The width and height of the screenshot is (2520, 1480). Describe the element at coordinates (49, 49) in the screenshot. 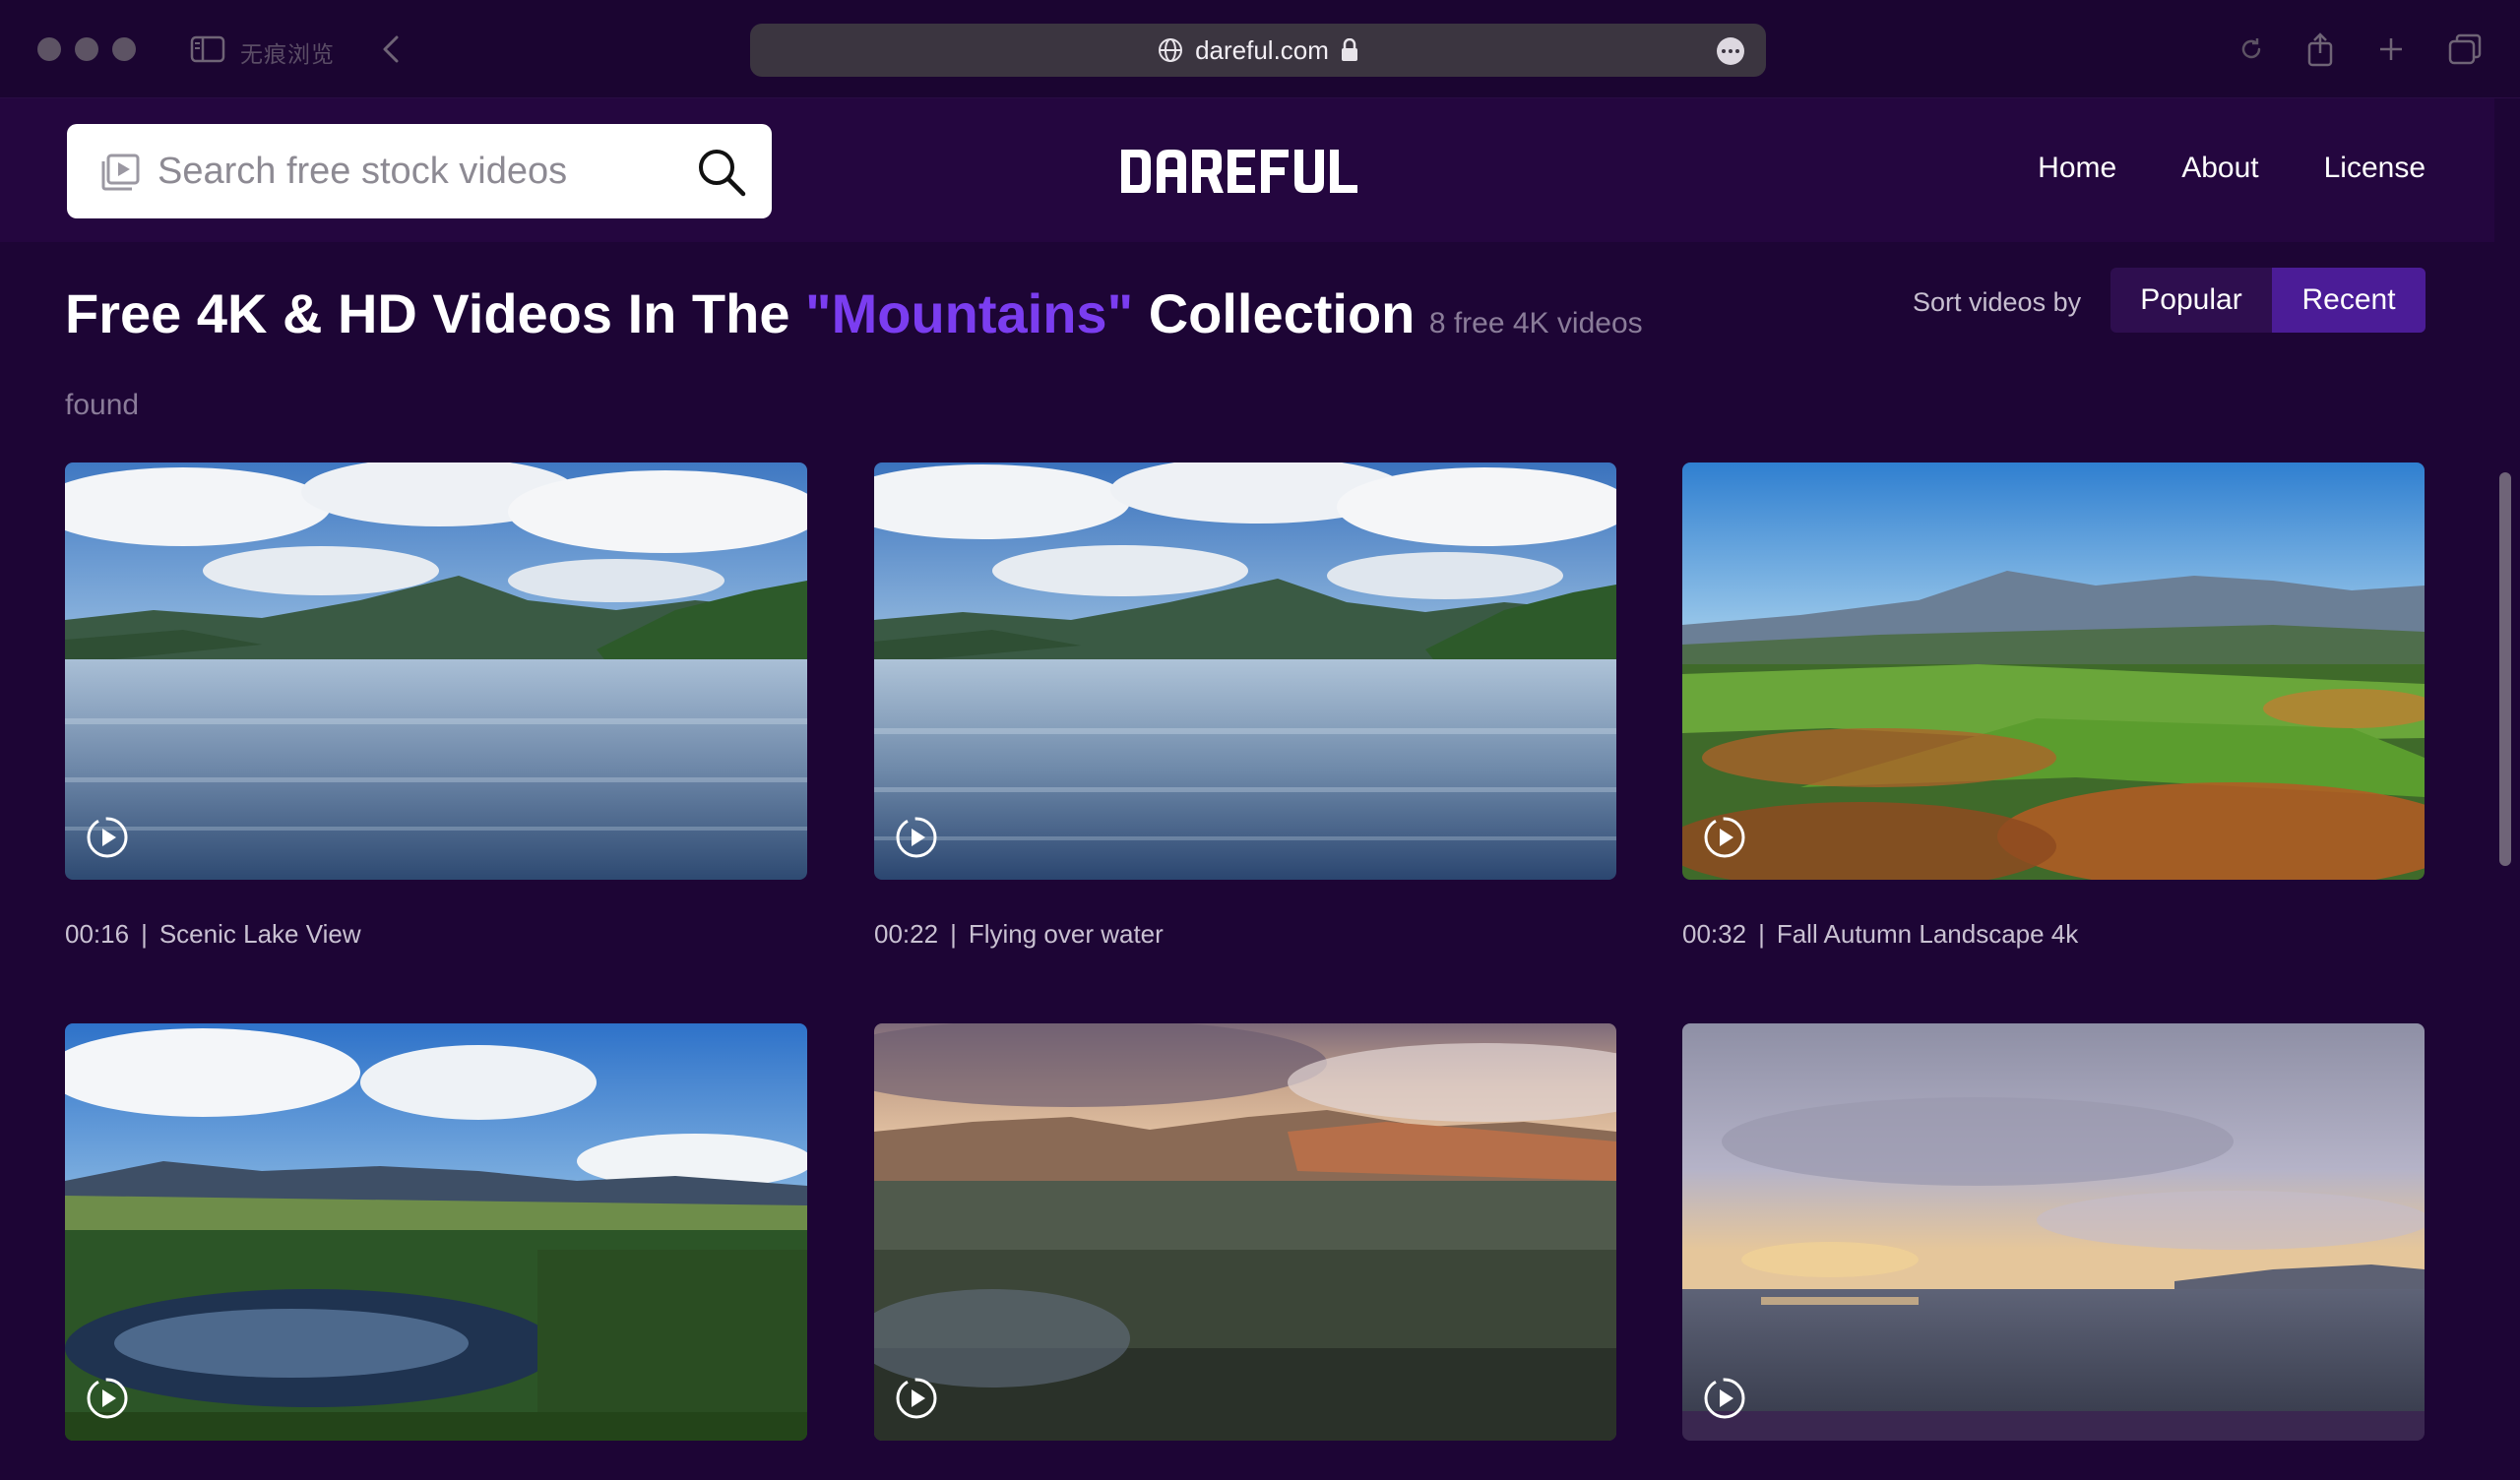

I see `close-window-button` at that location.